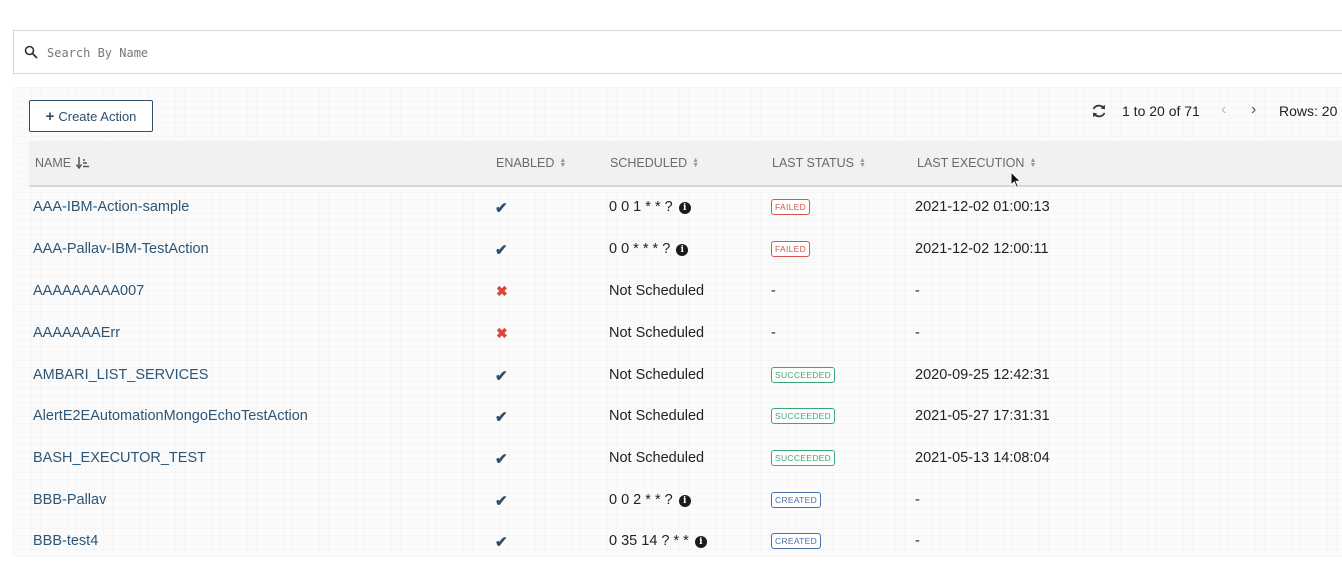  What do you see at coordinates (813, 163) in the screenshot?
I see `column-header-last-status-label: LAST STATUS` at bounding box center [813, 163].